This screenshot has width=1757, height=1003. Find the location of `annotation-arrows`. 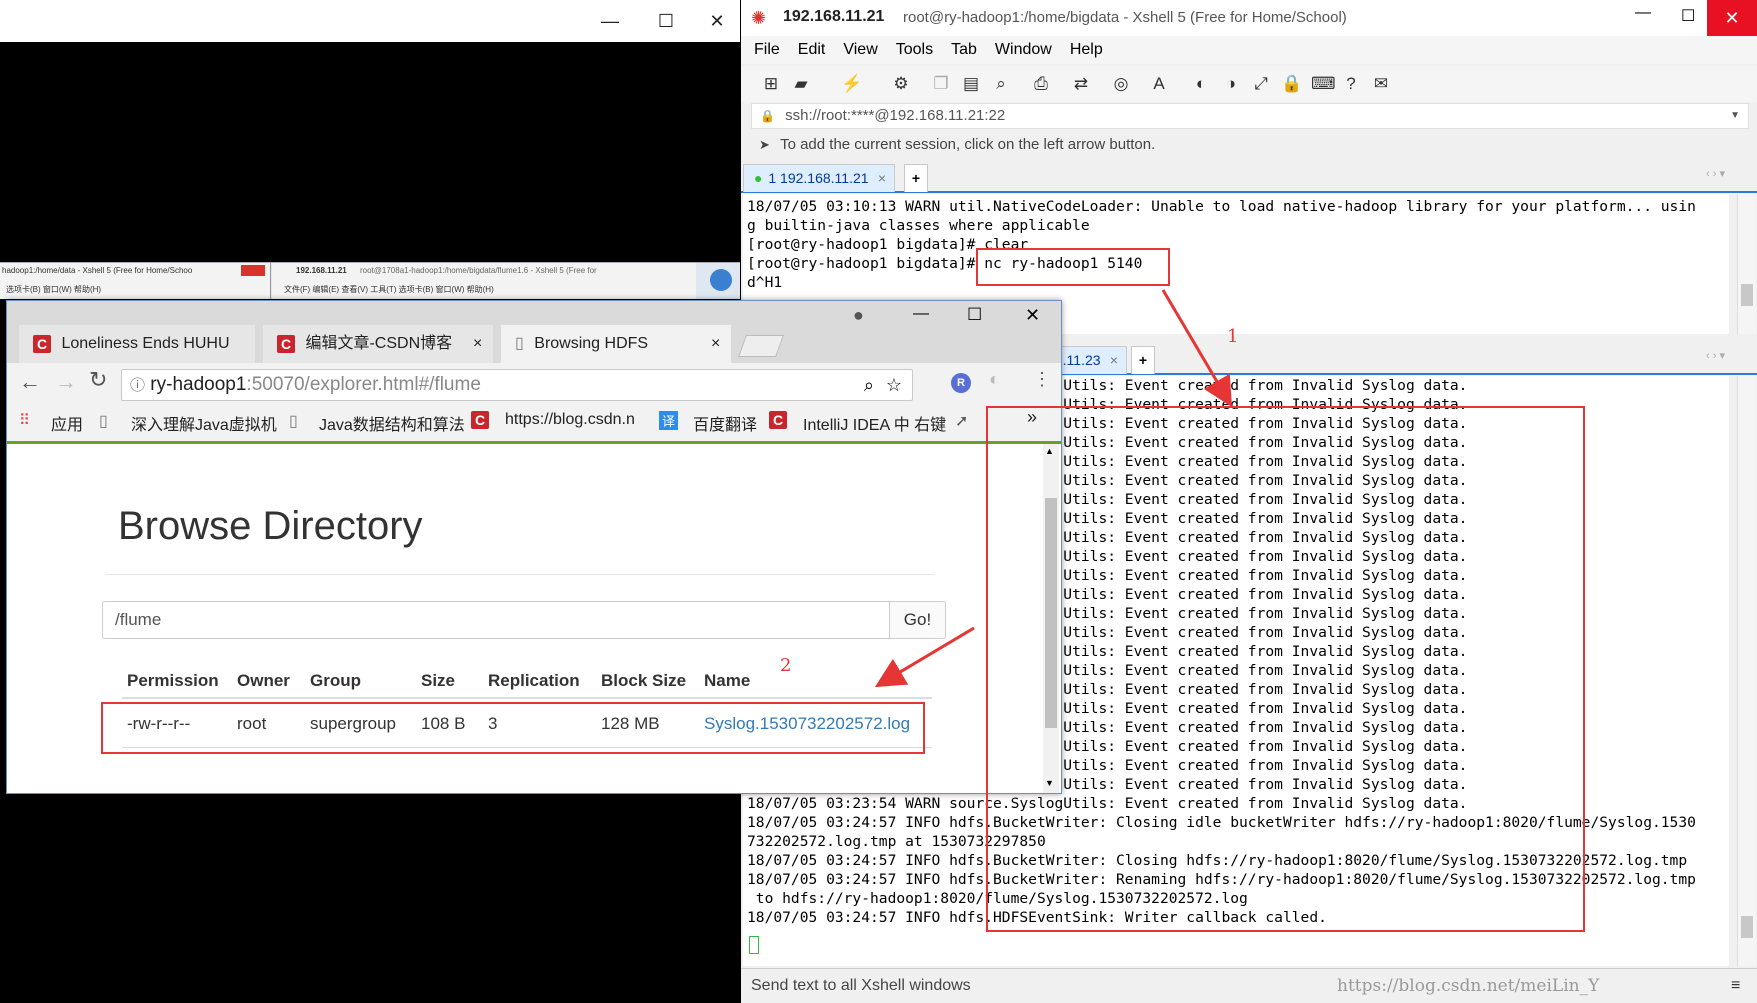

annotation-arrows is located at coordinates (1053, 488).